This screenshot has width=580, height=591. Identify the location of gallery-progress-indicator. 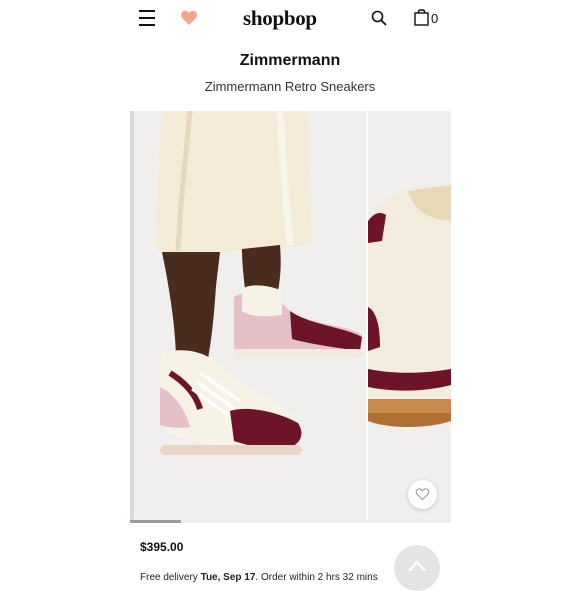
(156, 521).